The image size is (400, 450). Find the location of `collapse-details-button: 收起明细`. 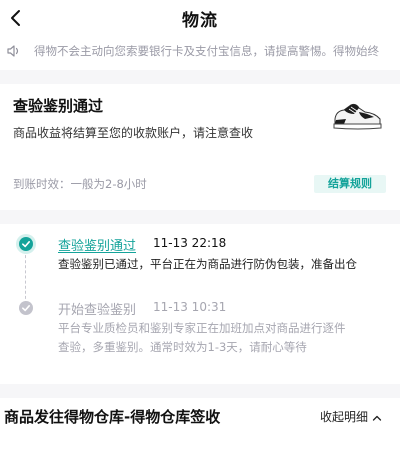

collapse-details-button: 收起明细 is located at coordinates (351, 416).